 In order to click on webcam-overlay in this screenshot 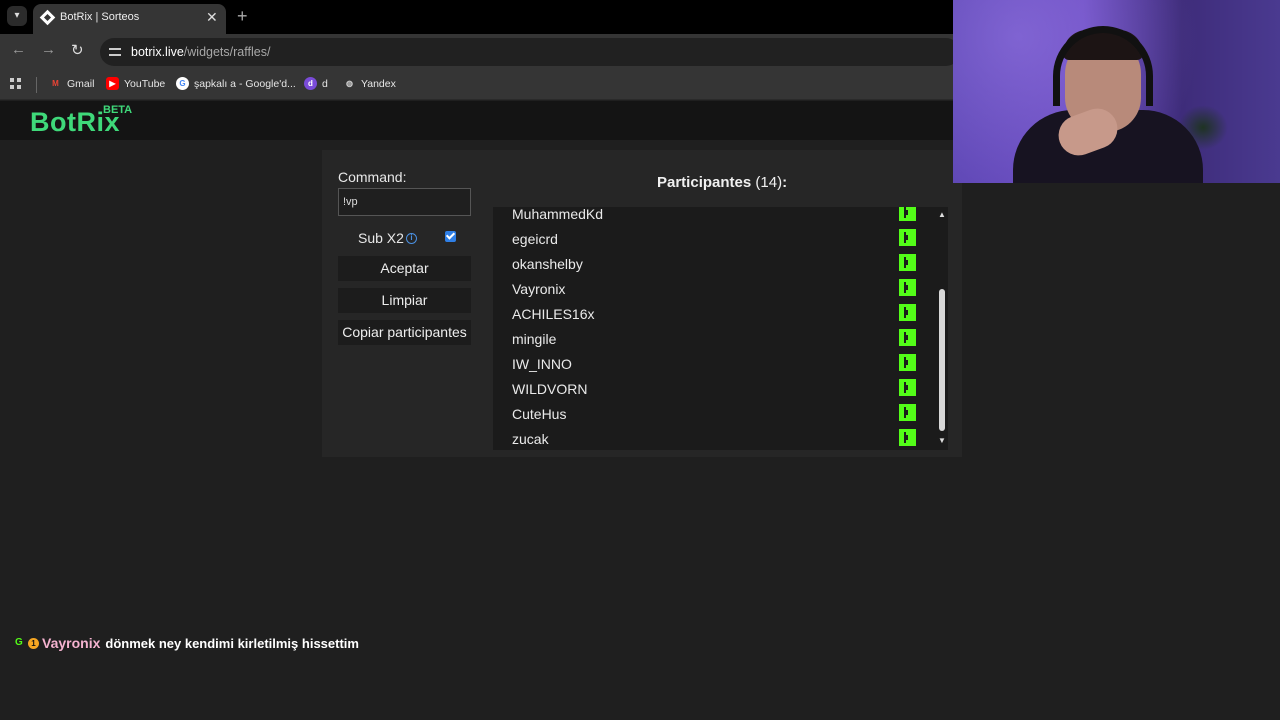, I will do `click(1116, 91)`.